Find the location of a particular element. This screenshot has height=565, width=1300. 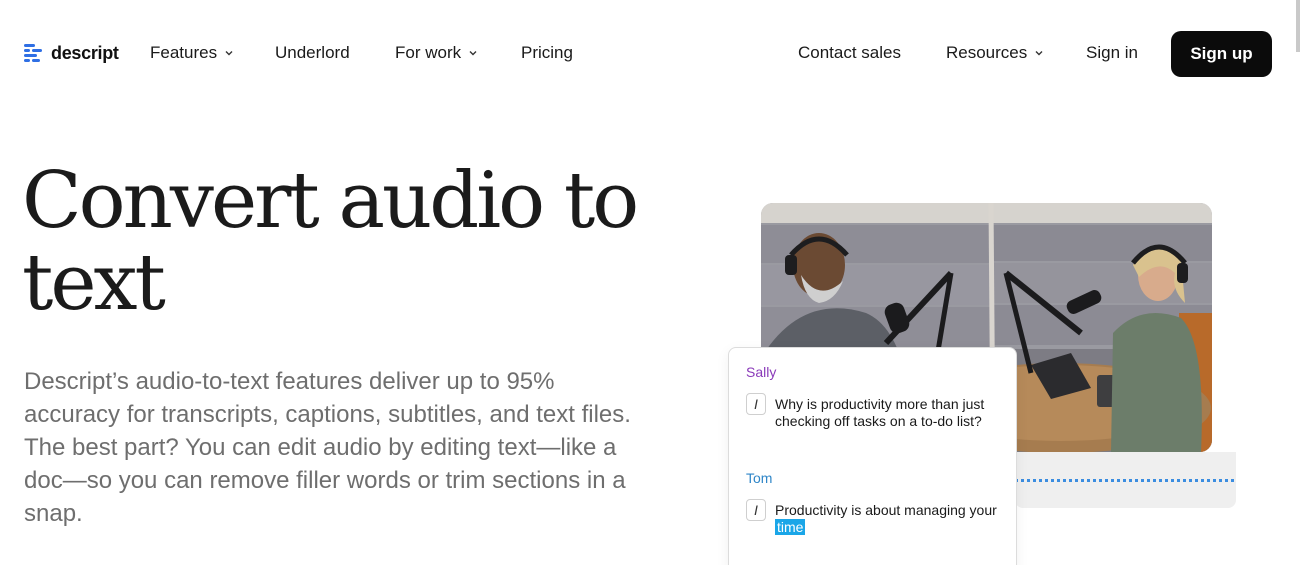

nav-contact-sales-label: Contact sales is located at coordinates (849, 52).